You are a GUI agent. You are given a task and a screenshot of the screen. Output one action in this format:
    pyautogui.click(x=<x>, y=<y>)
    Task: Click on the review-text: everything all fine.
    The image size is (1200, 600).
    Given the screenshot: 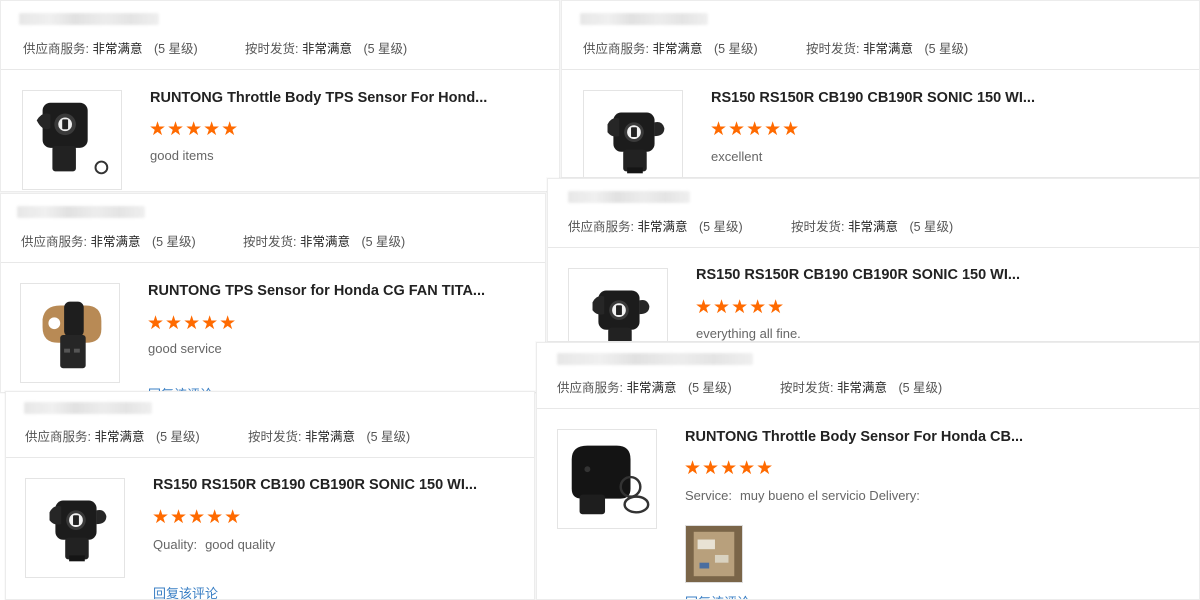 What is the action you would take?
    pyautogui.click(x=748, y=333)
    